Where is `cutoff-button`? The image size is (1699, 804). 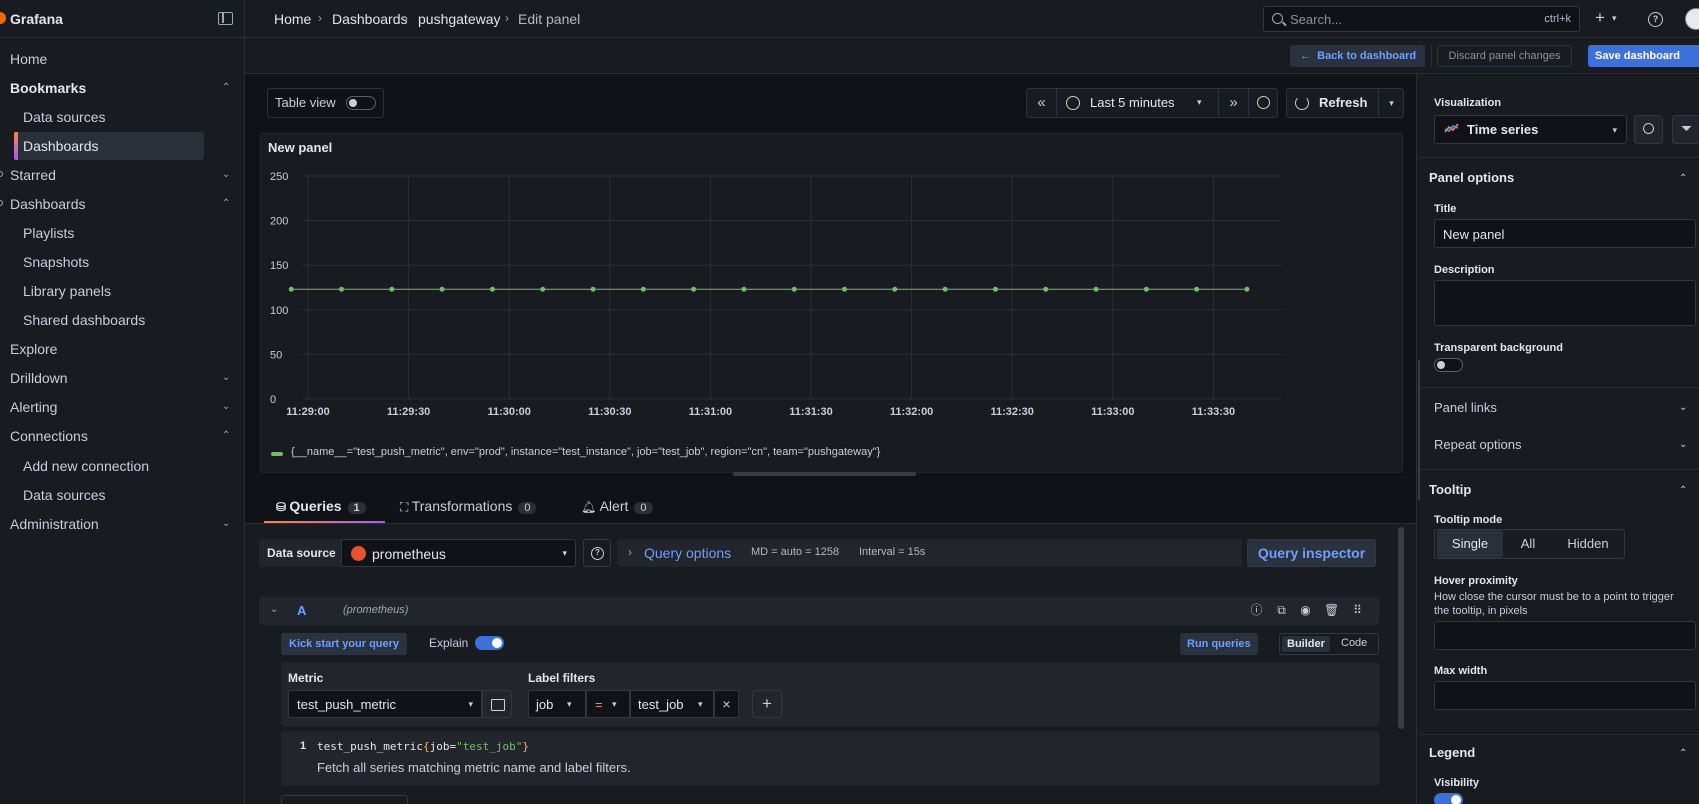
cutoff-button is located at coordinates (344, 799).